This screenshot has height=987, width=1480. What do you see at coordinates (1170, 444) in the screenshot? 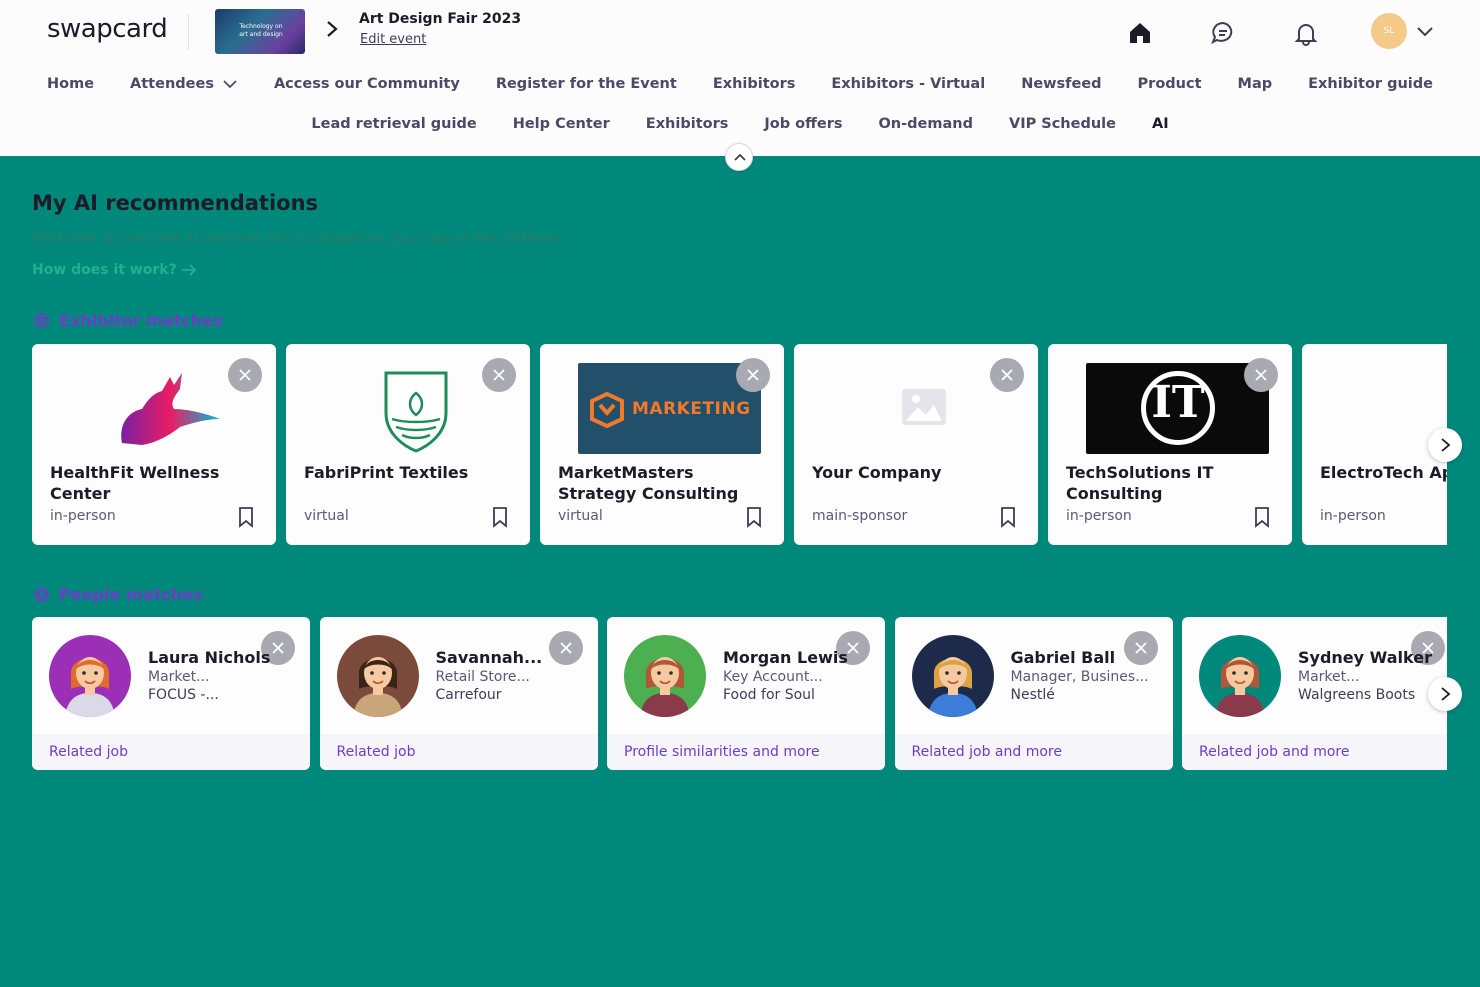
I see `exhibitor-card: IT TechSolutions IT Consulting in-person` at bounding box center [1170, 444].